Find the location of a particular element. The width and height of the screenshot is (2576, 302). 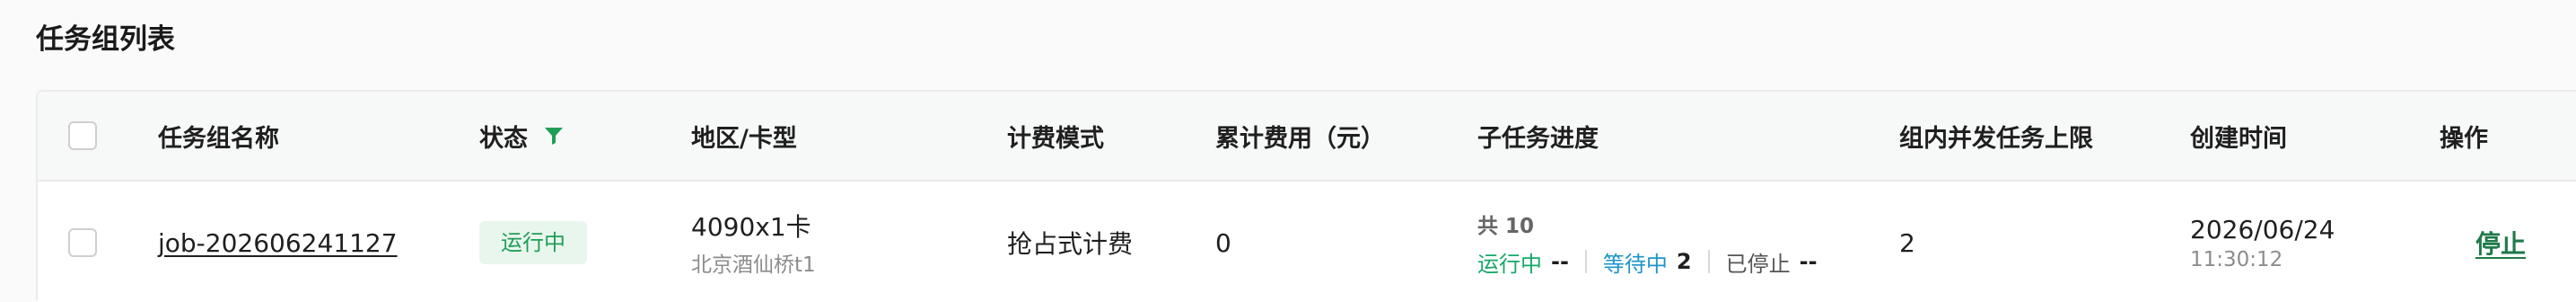

stop-button: 停止 is located at coordinates (2500, 243).